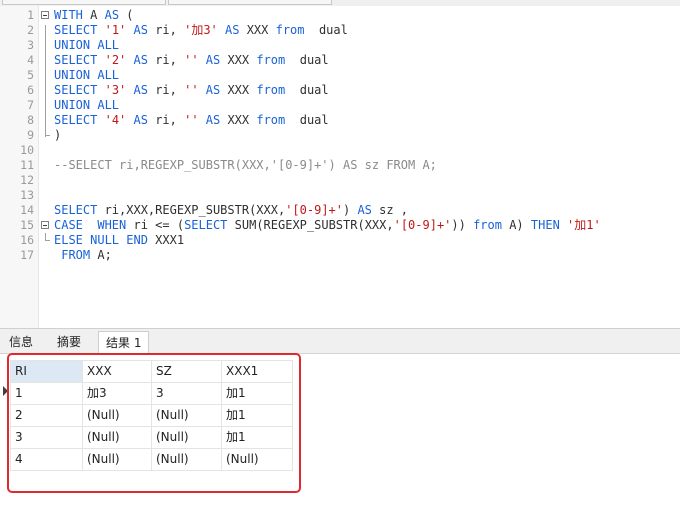 Image resolution: width=680 pixels, height=505 pixels. I want to click on line-number: 9, so click(30, 135).